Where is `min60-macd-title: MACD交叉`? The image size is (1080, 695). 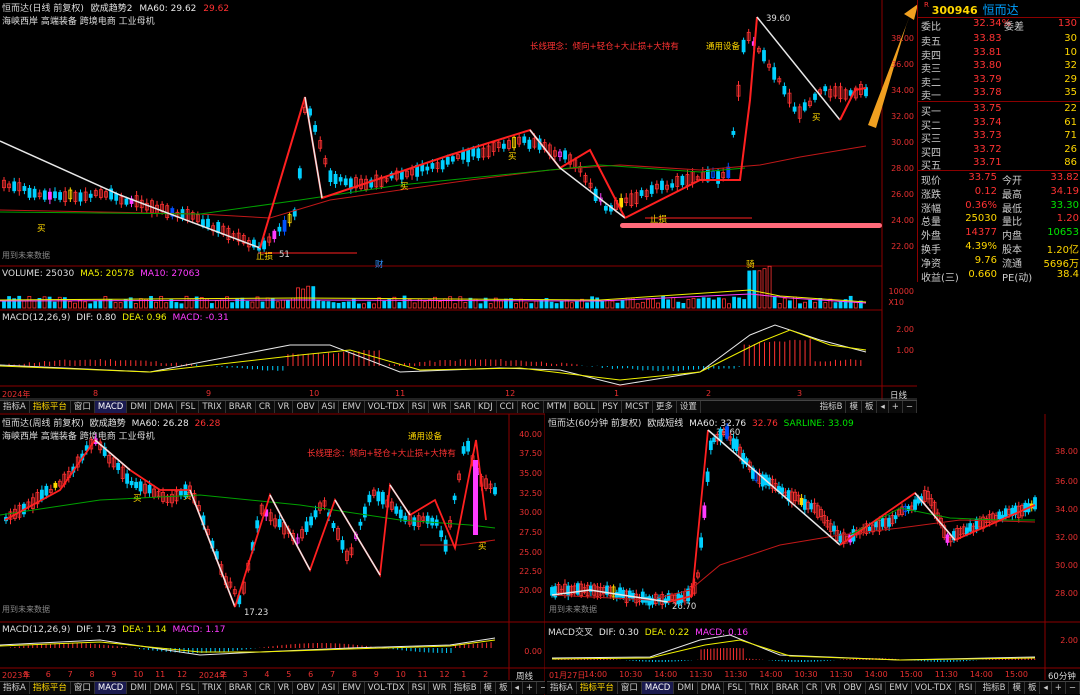 min60-macd-title: MACD交叉 is located at coordinates (570, 633).